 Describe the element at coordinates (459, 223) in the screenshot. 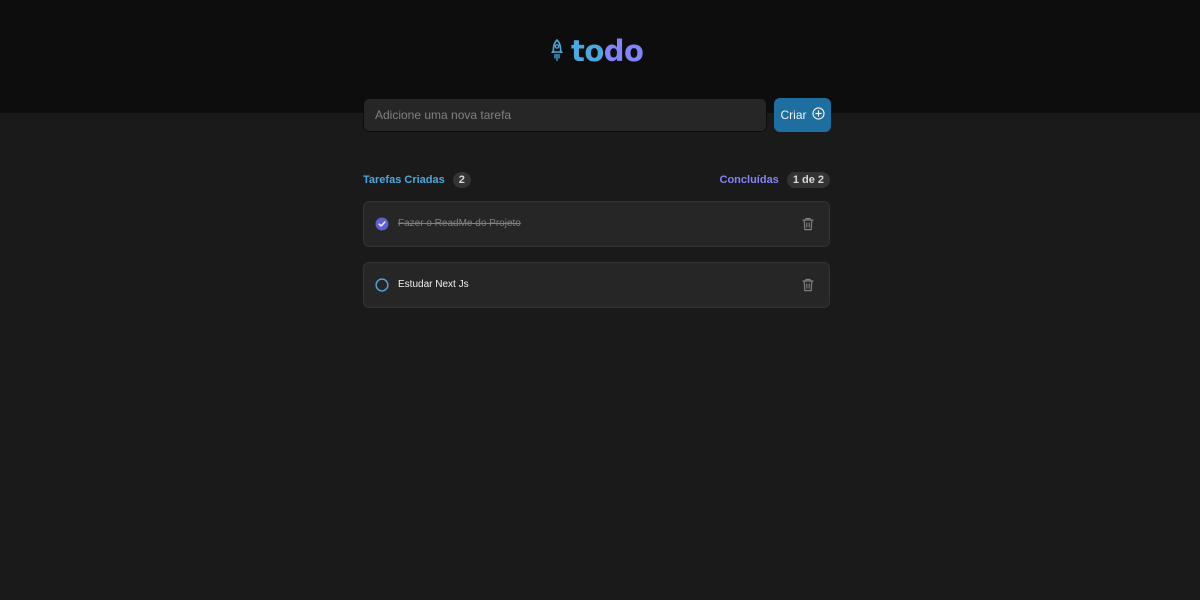

I see `task-text: Fazer o ReadMe do Projeto` at that location.